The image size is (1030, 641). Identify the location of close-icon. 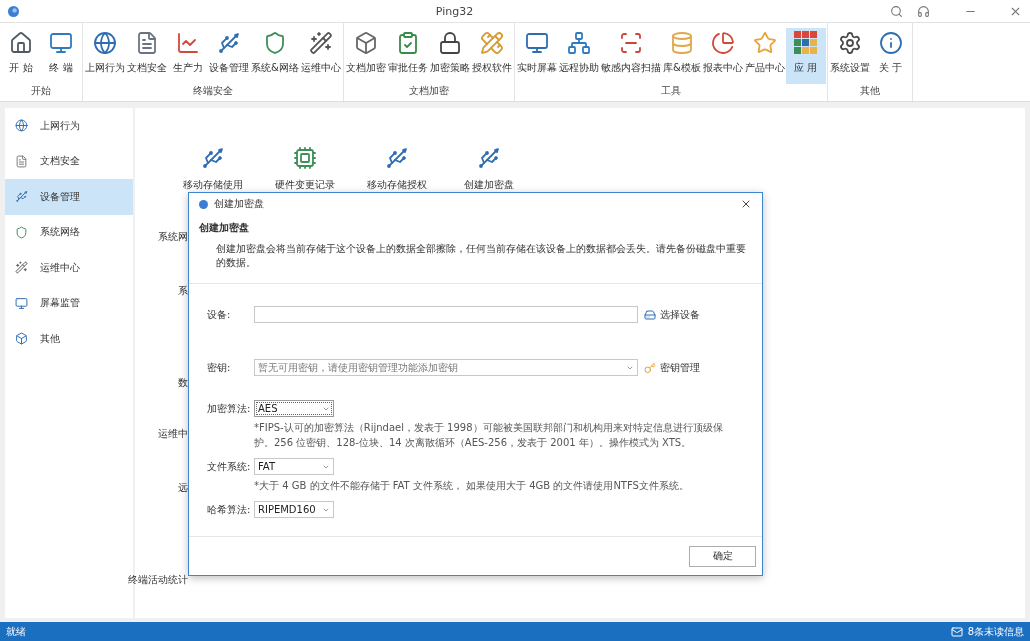
(746, 204).